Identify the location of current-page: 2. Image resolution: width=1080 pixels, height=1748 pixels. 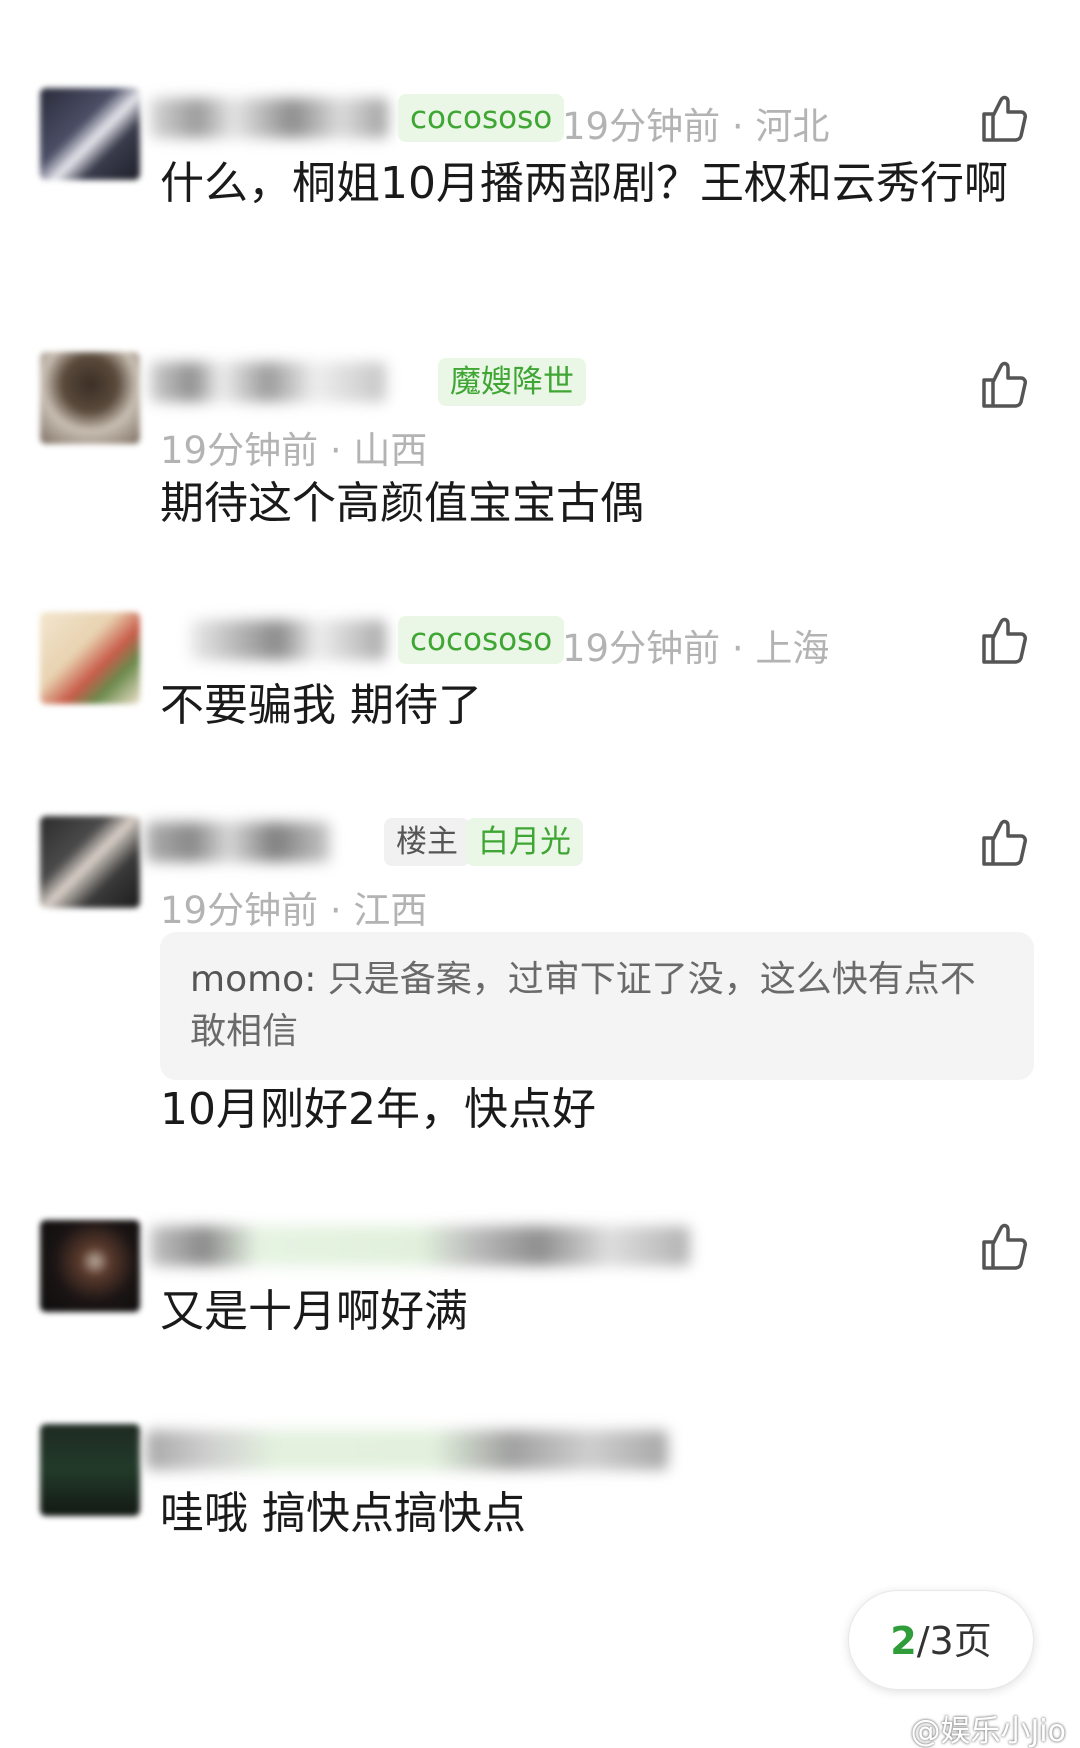
(903, 1641).